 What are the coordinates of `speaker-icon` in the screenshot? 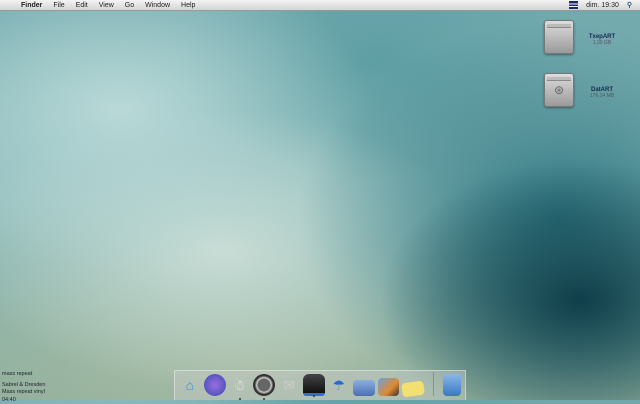 It's located at (264, 385).